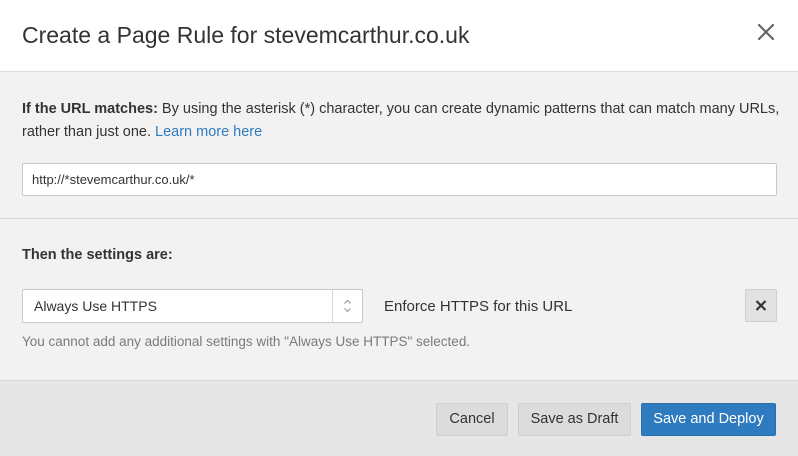 The image size is (798, 456). What do you see at coordinates (90, 109) in the screenshot?
I see `url-match-label: If the URL matches:` at bounding box center [90, 109].